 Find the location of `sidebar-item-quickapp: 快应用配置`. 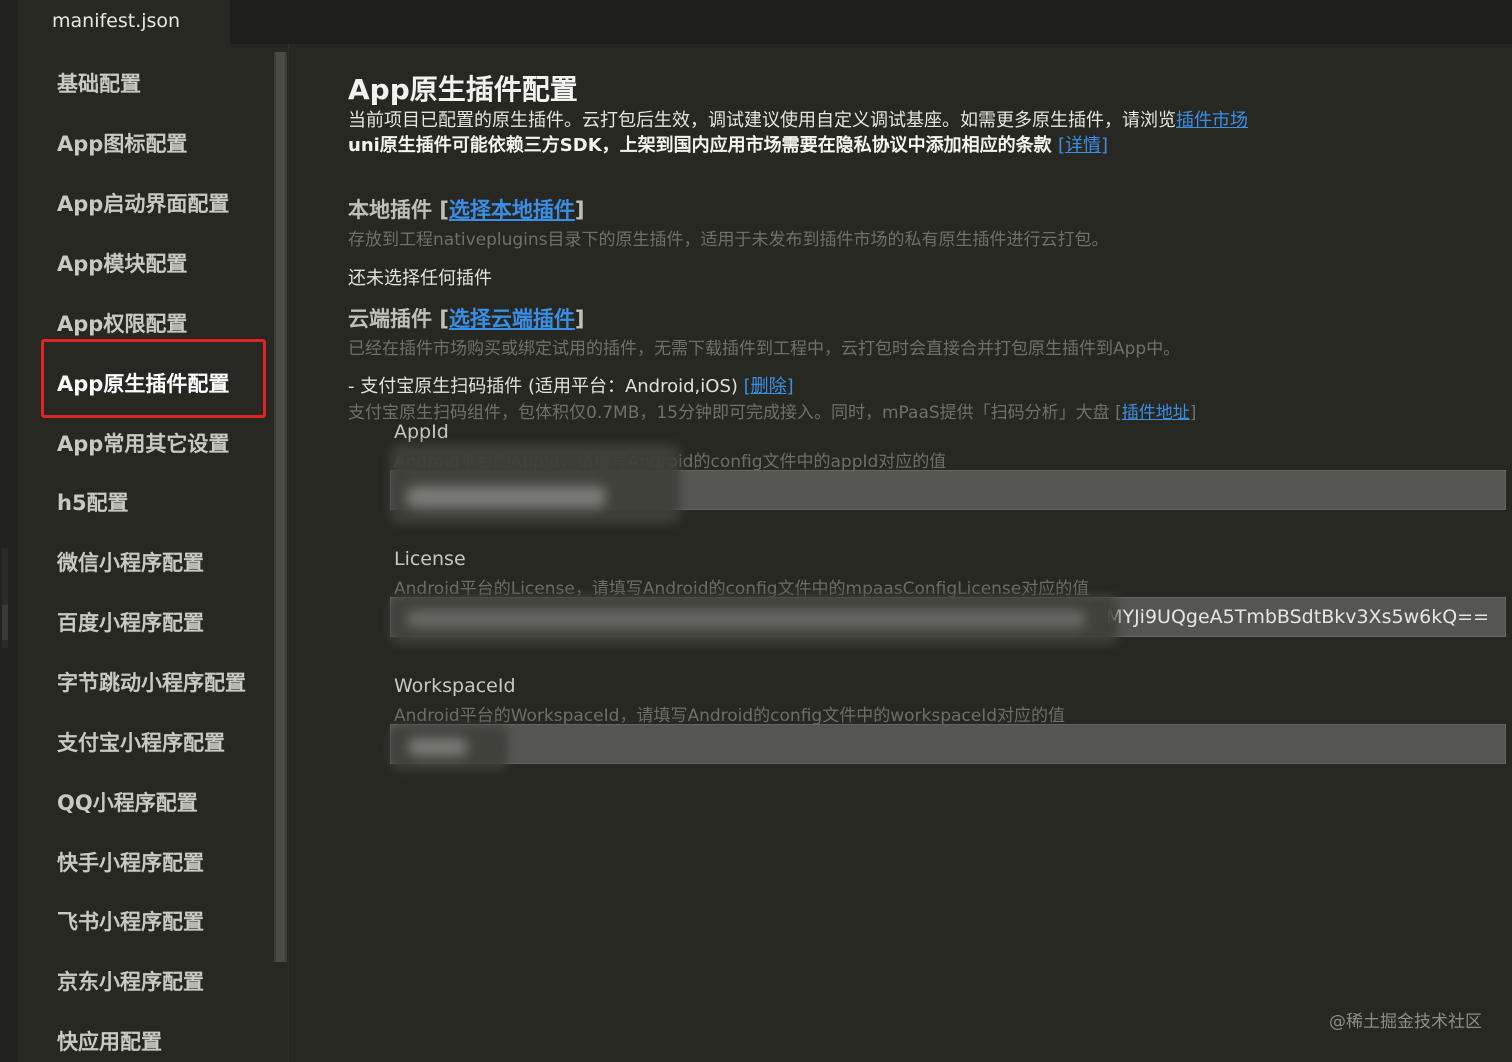

sidebar-item-quickapp: 快应用配置 is located at coordinates (109, 1041).